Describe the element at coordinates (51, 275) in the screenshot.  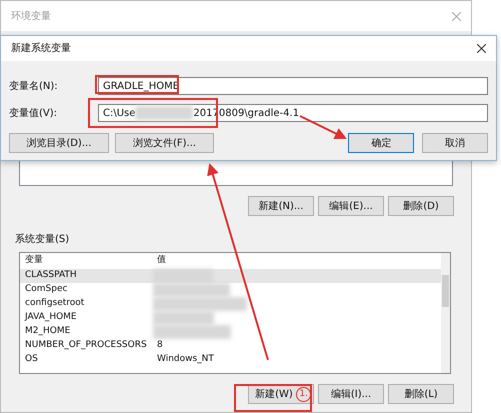
I see `variable-name: CLASSPATH` at that location.